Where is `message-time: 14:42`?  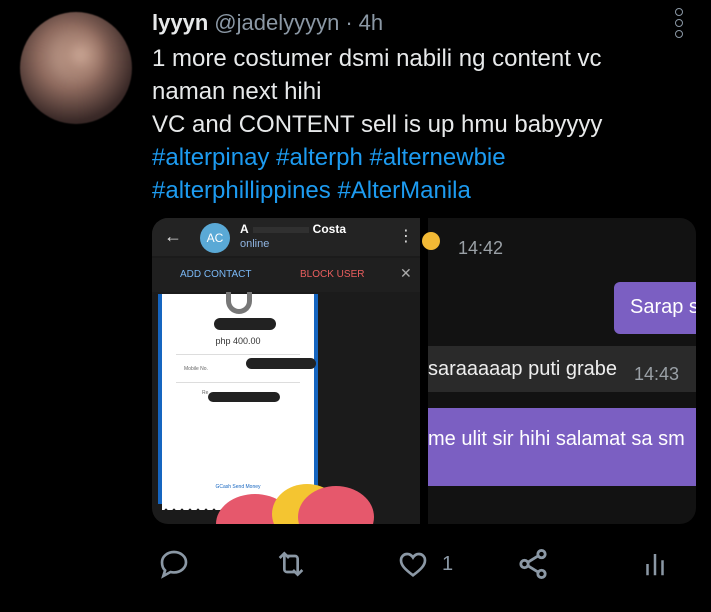
message-time: 14:42 is located at coordinates (481, 248).